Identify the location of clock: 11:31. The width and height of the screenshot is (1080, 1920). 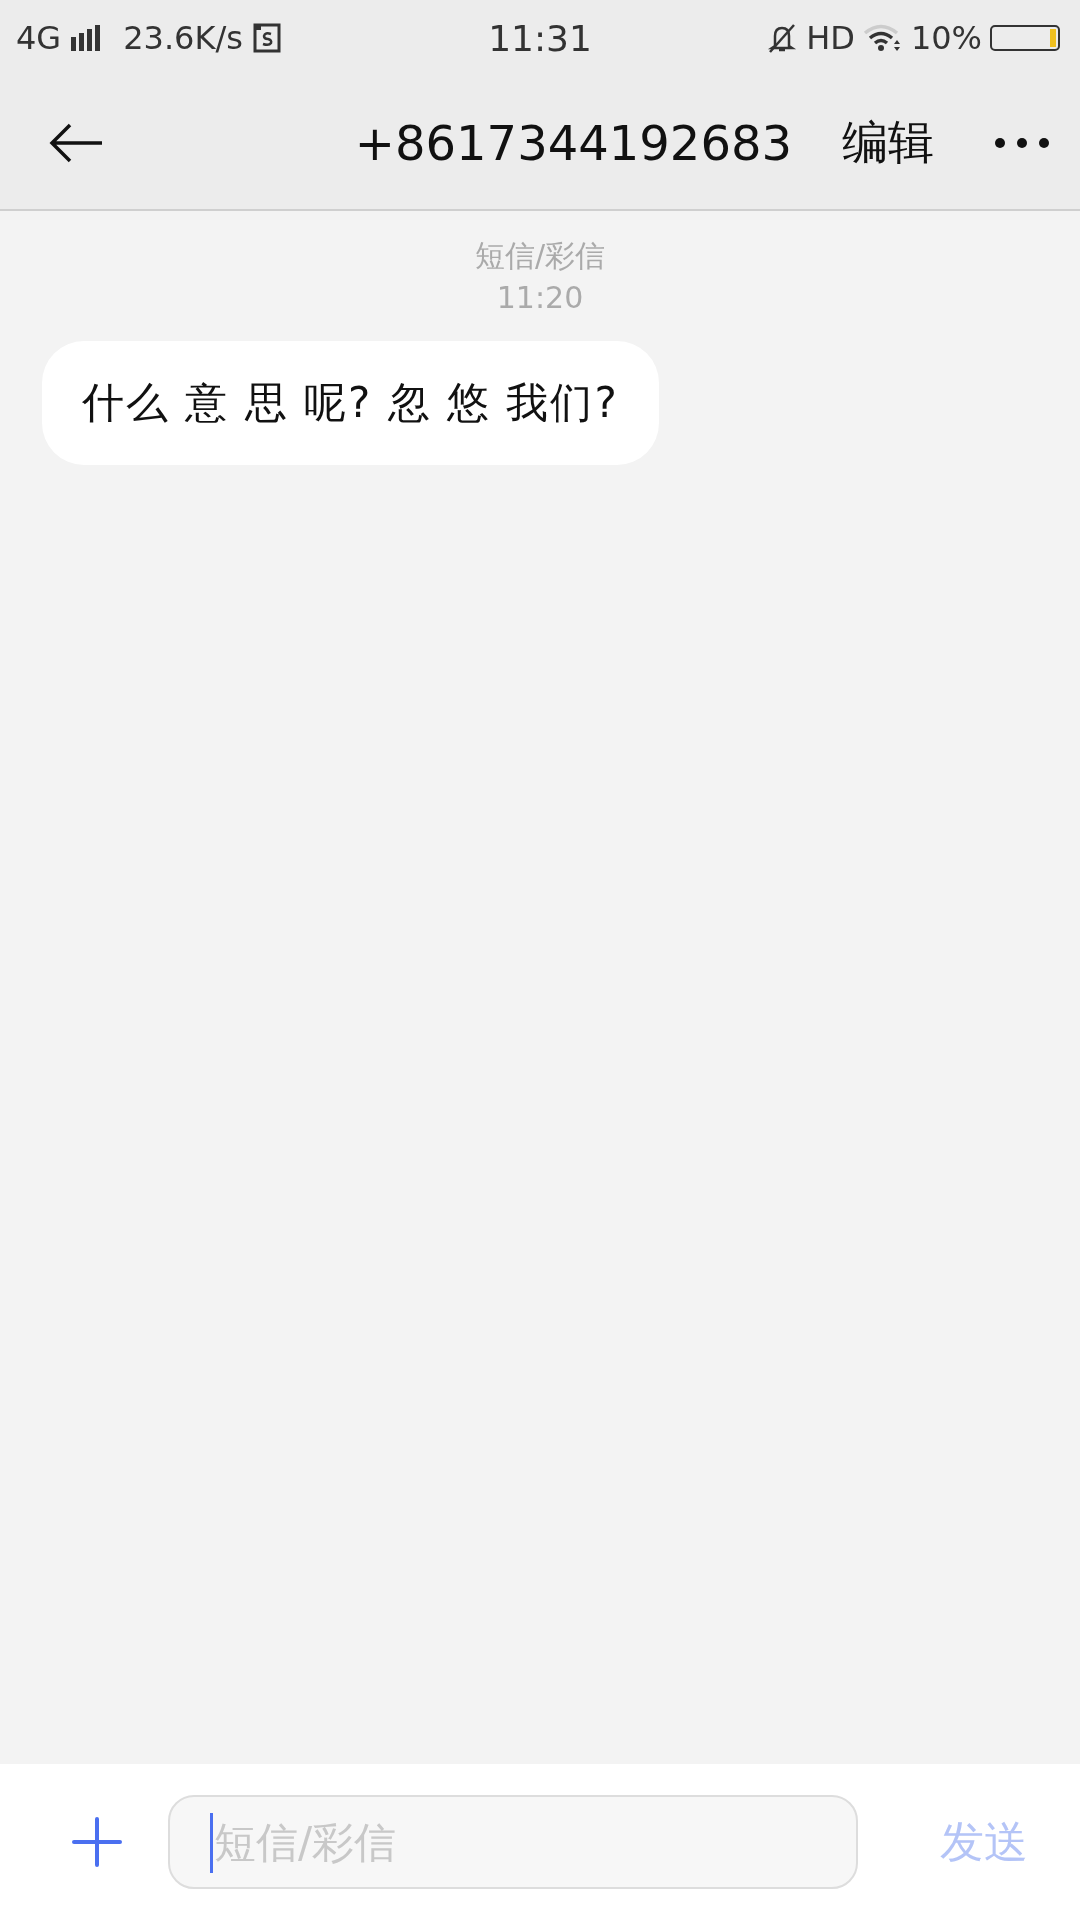
(540, 38).